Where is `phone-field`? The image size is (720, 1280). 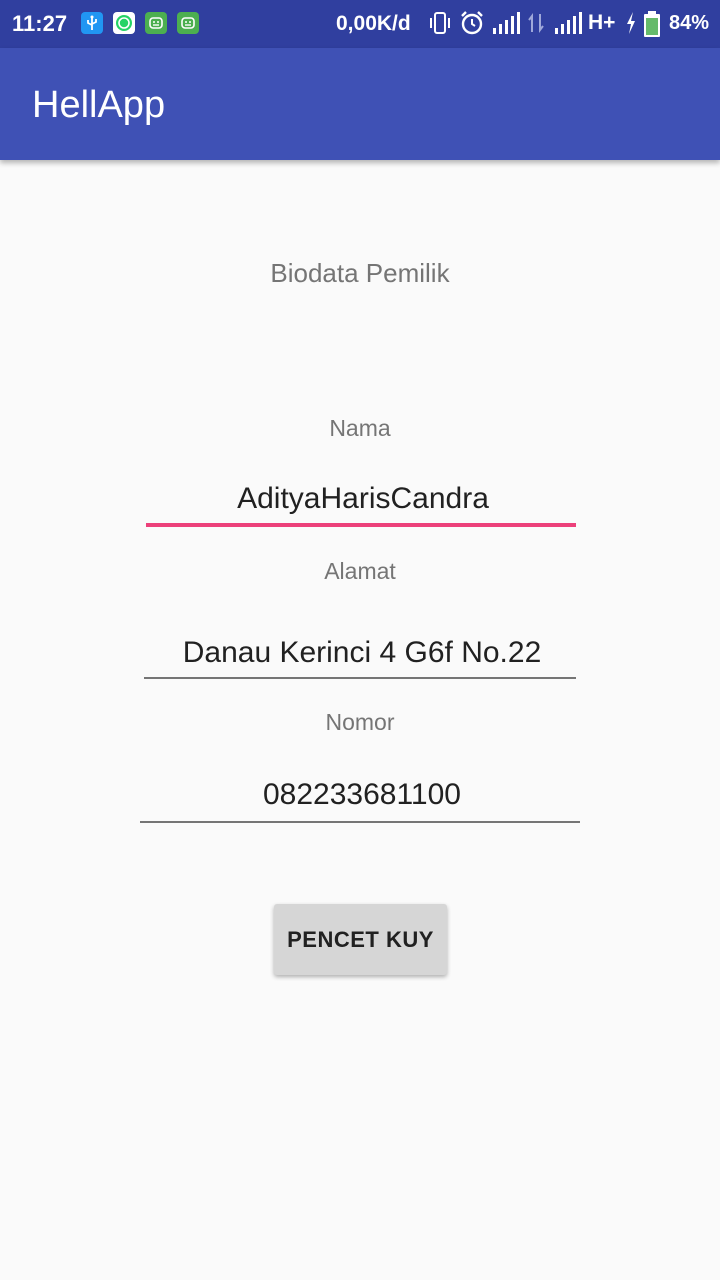 phone-field is located at coordinates (362, 795).